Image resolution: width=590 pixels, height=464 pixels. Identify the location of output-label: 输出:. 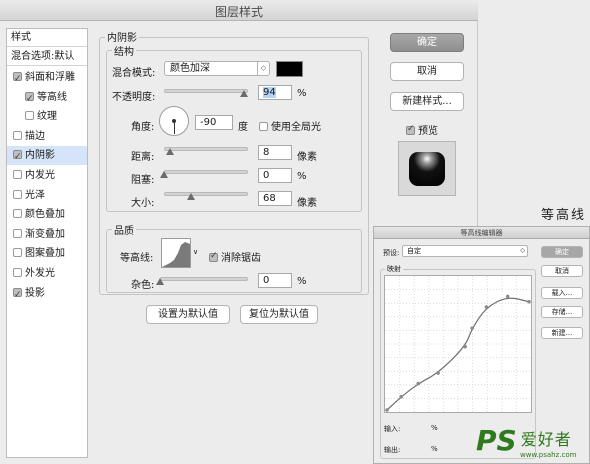
(392, 450).